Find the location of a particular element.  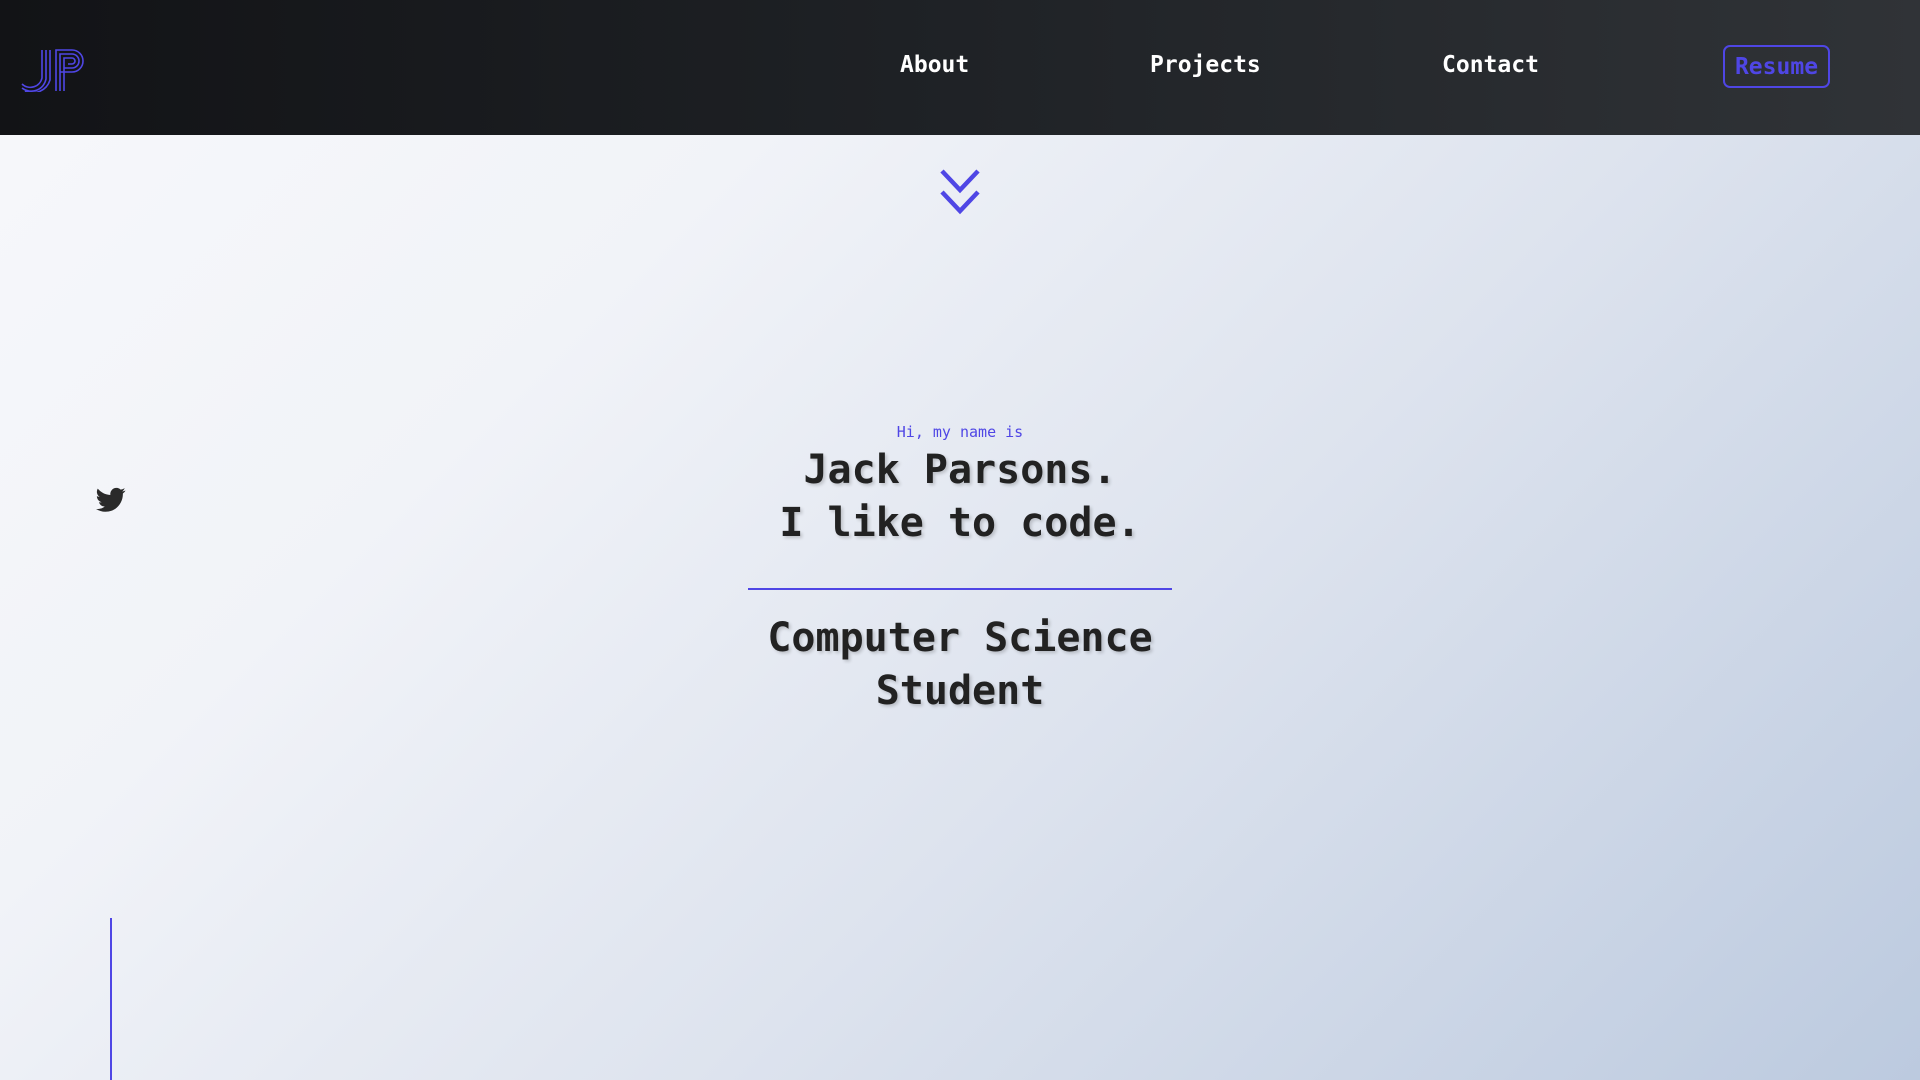

subtitle-line1: Computer Science is located at coordinates (960, 638).